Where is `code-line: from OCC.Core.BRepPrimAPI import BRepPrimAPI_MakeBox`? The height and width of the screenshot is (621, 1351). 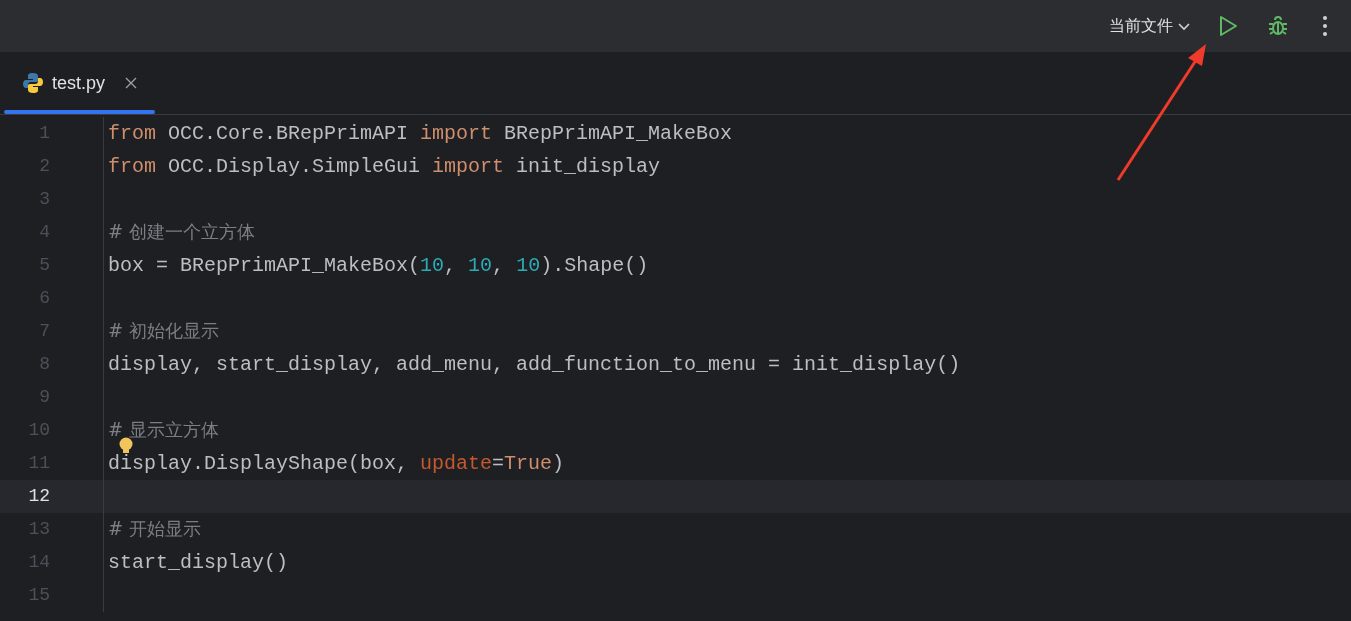
code-line: from OCC.Core.BRepPrimAPI import BRepPrimAPI_MakeBox is located at coordinates (420, 133).